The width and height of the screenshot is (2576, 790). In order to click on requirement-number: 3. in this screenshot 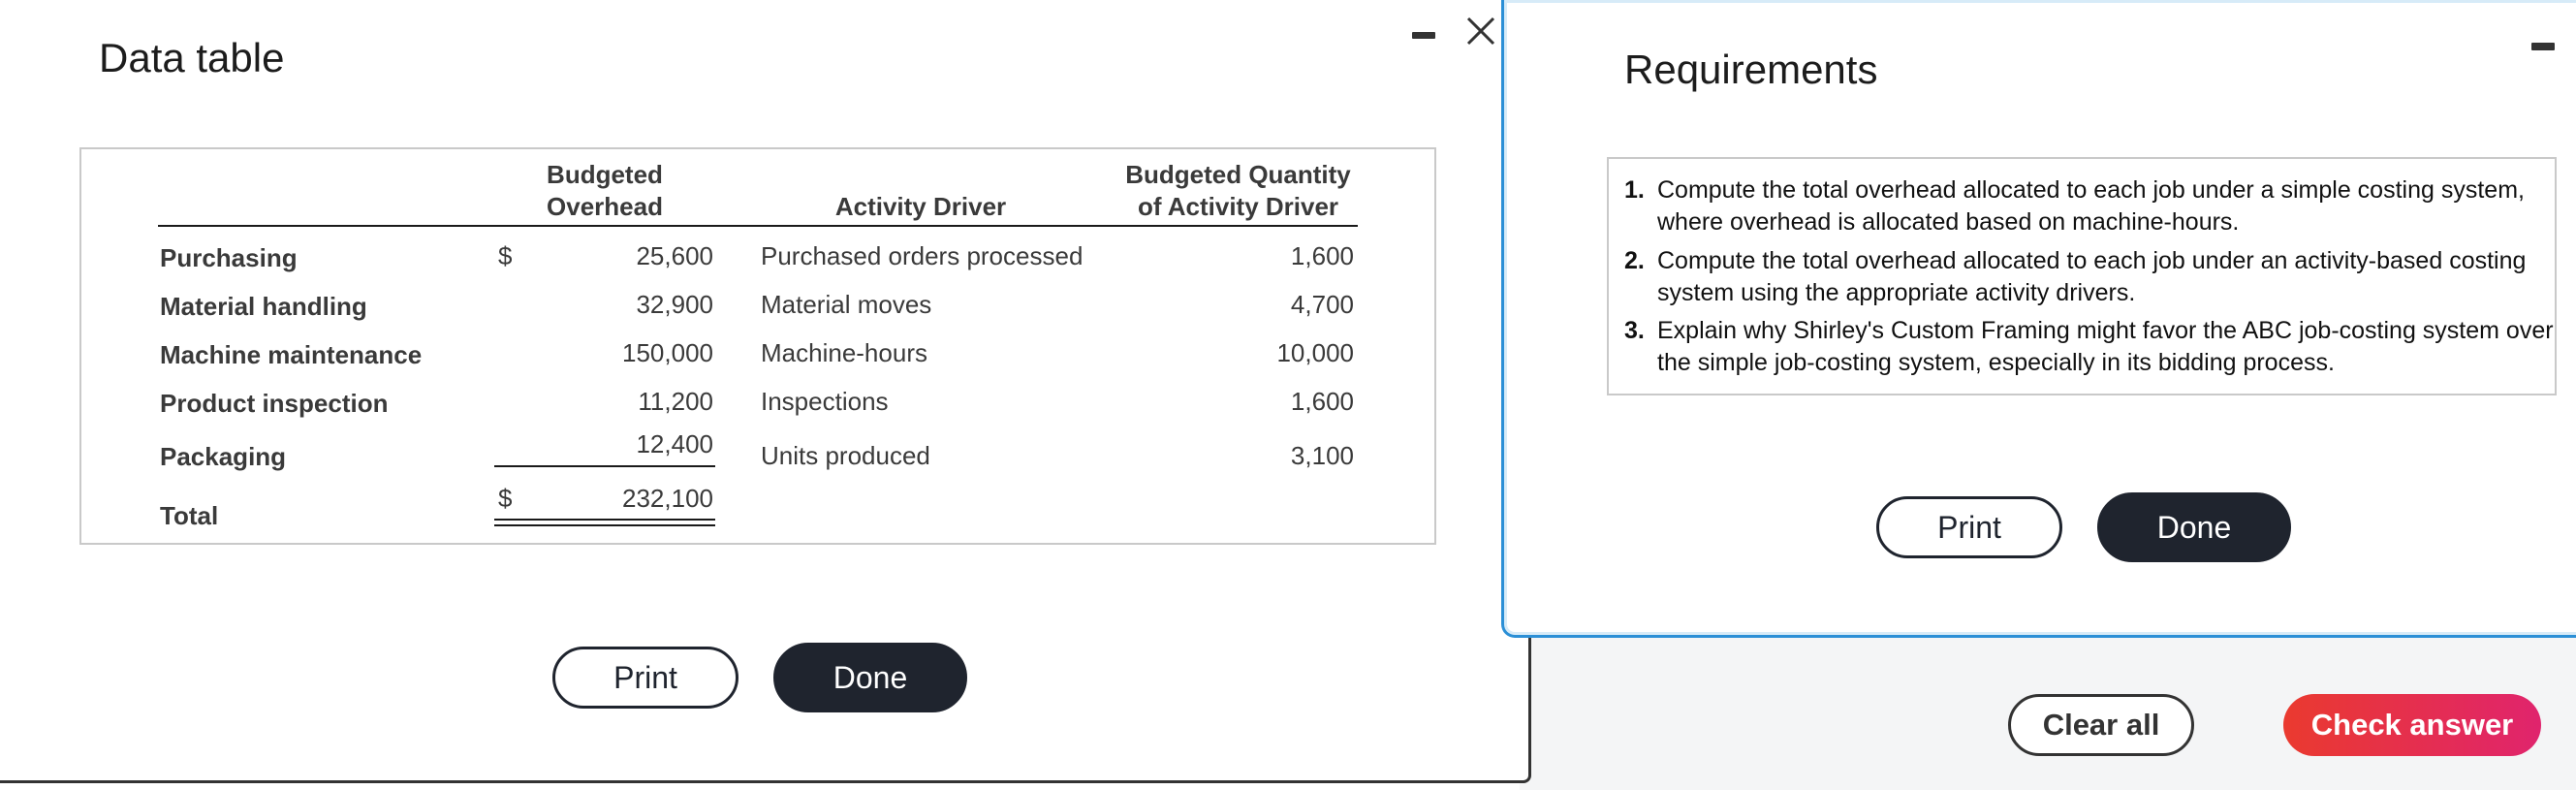, I will do `click(1634, 330)`.